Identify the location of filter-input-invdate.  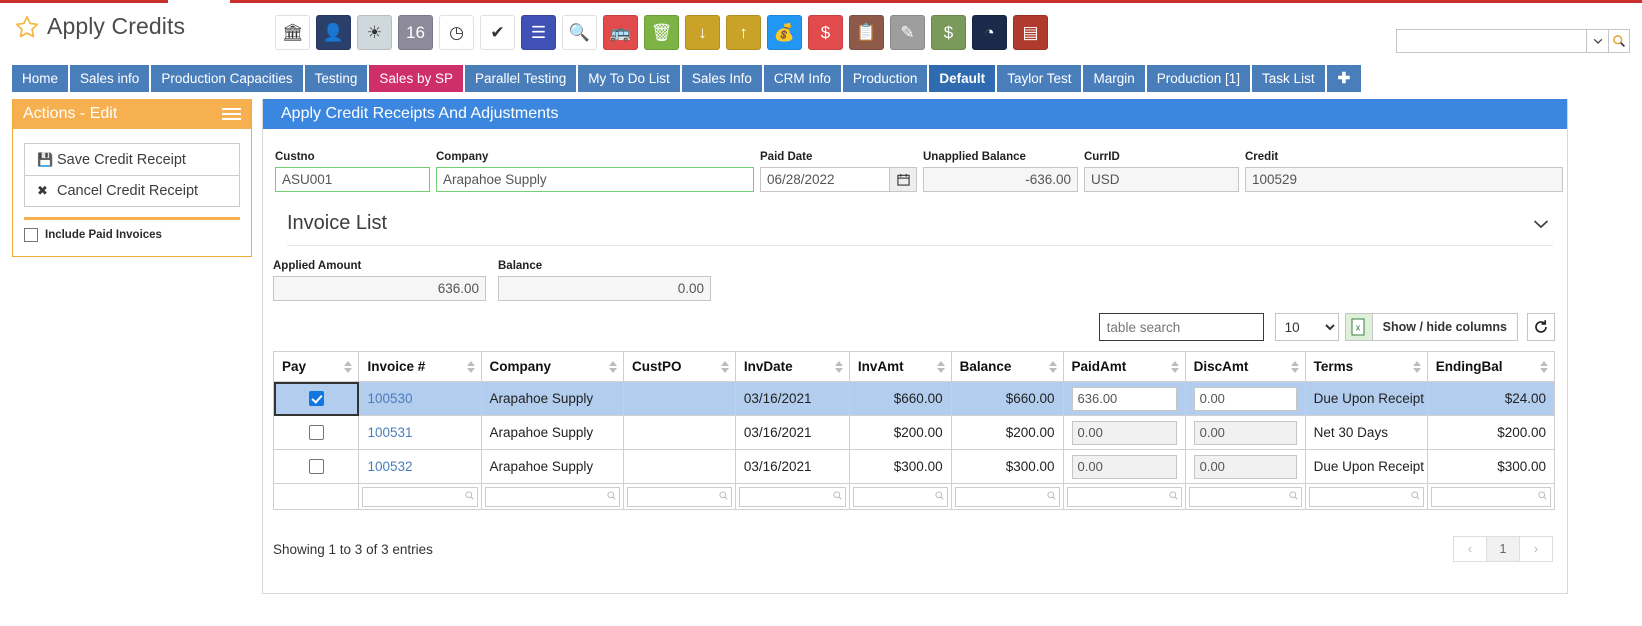
(792, 496).